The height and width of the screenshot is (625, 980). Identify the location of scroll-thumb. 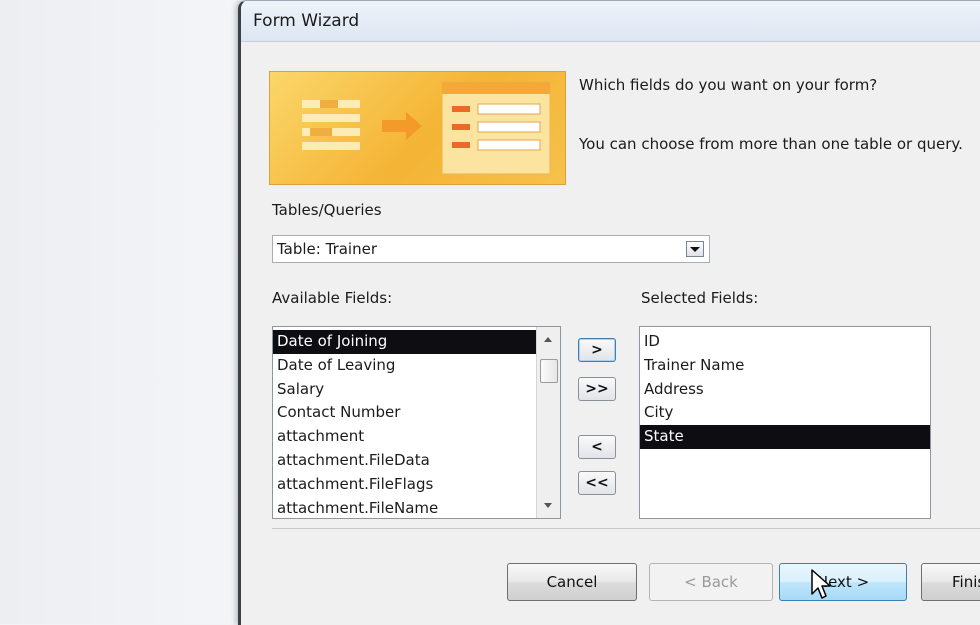
(549, 371).